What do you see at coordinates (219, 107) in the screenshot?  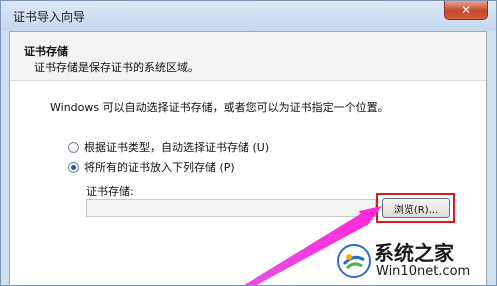 I see `description-text: Windows 可以自动选择证书存储，或者您可以为证书指定一个位置。` at bounding box center [219, 107].